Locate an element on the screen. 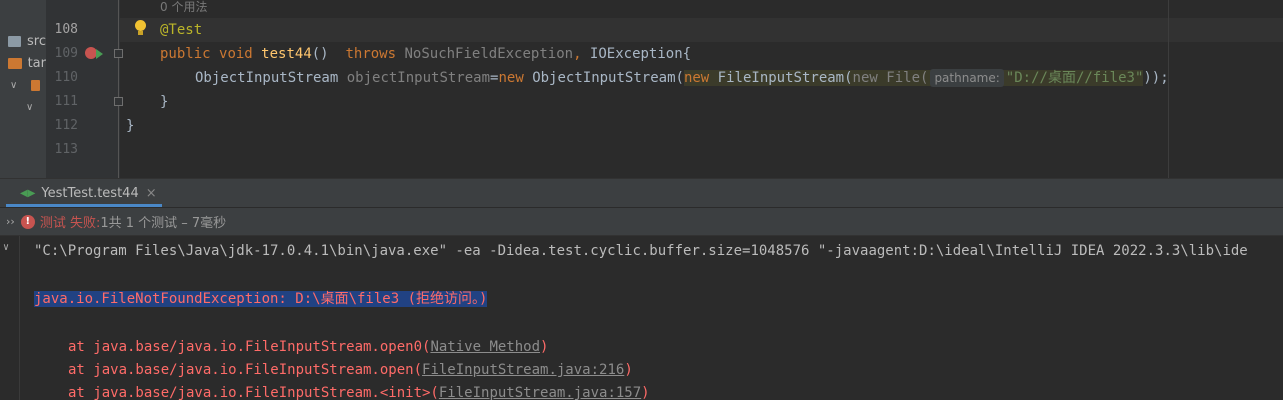 This screenshot has height=400, width=1283. project-tree-item-expanded: ∨ is located at coordinates (23, 85).